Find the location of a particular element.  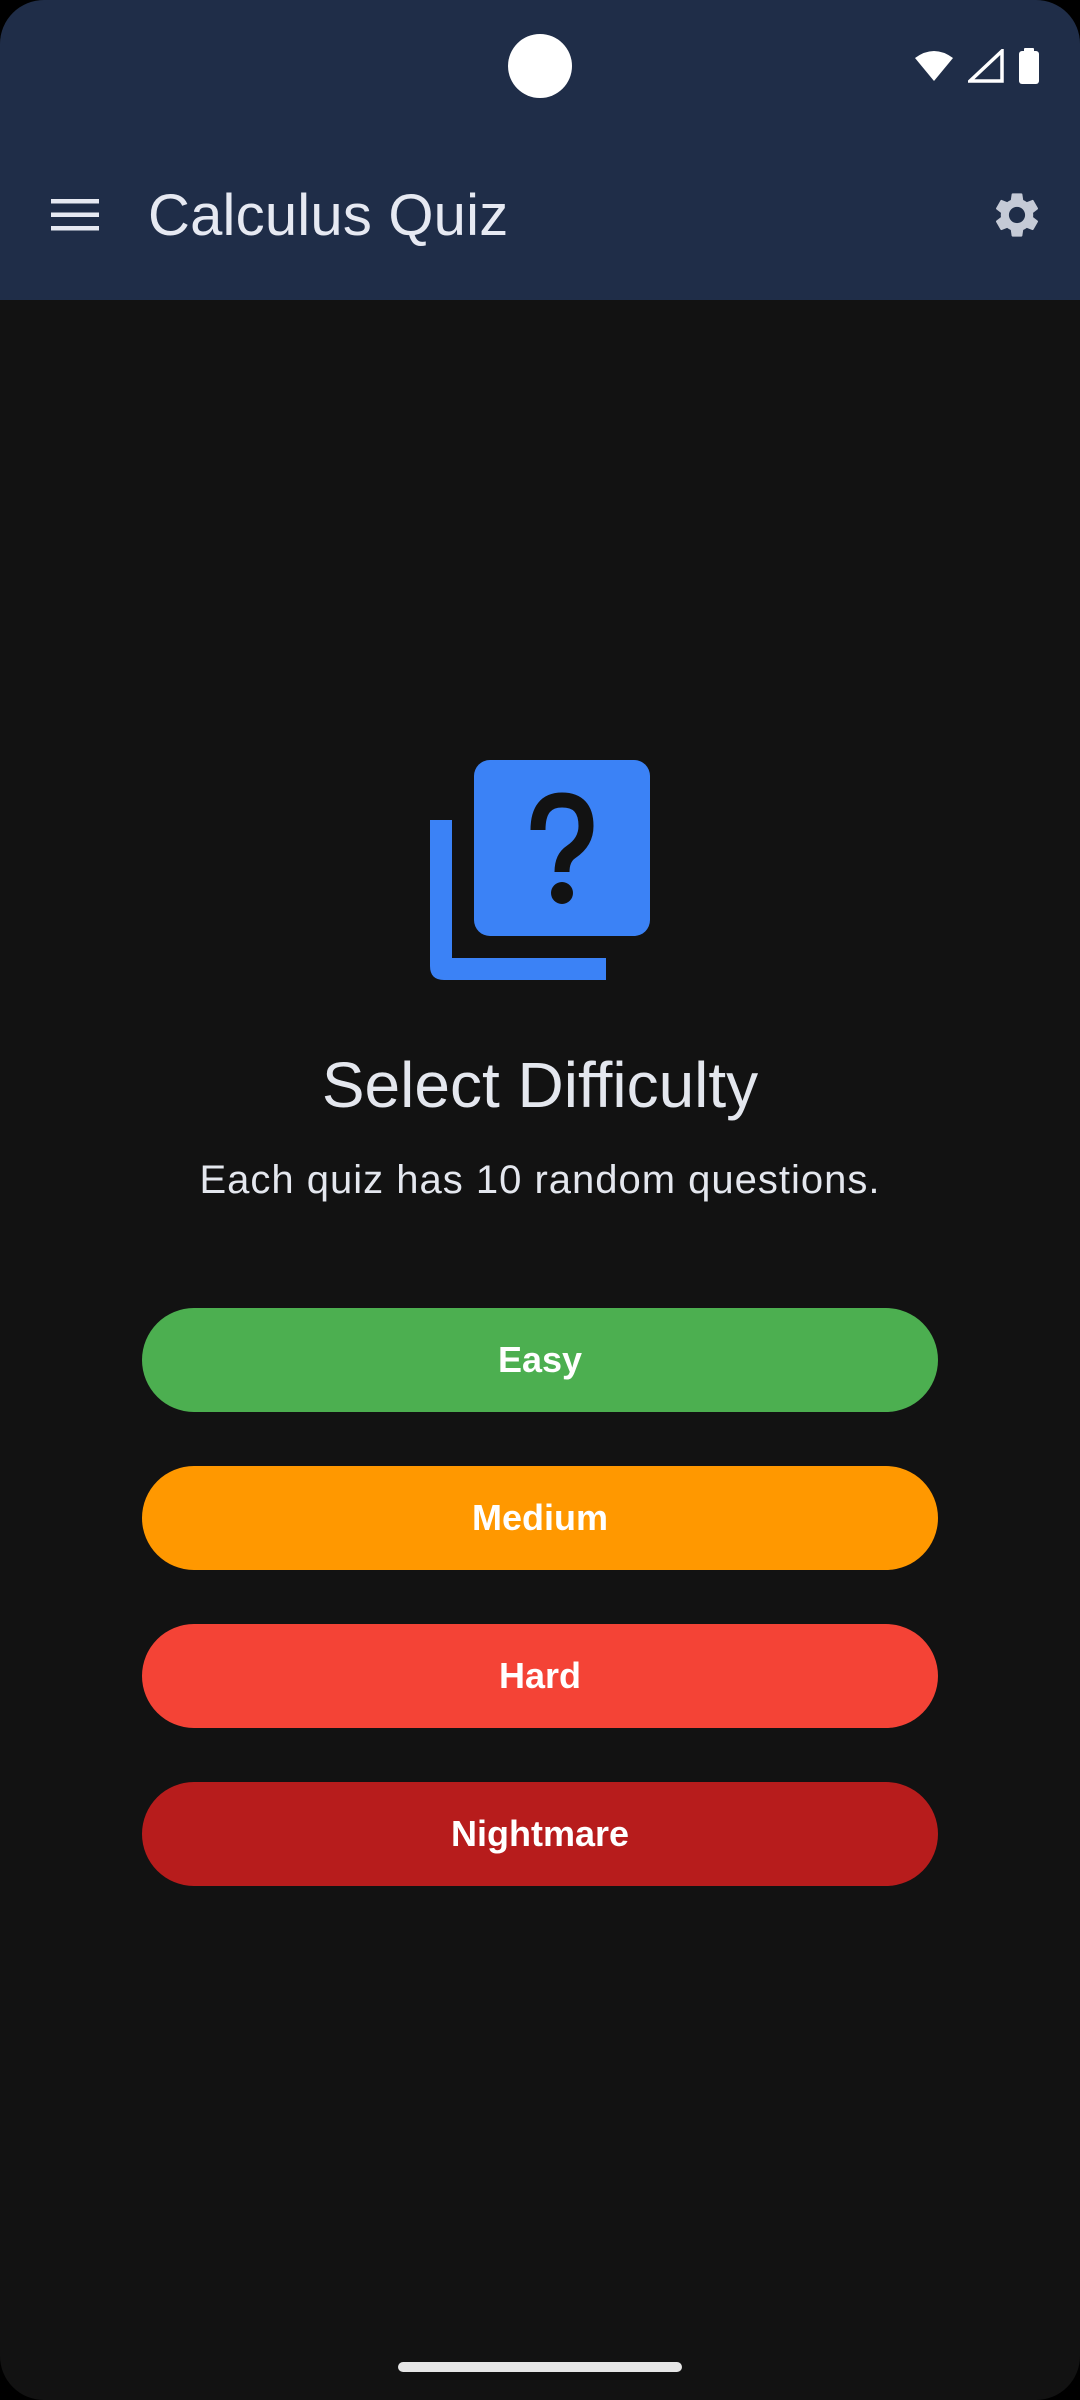

nightmare-button: Nightmare is located at coordinates (540, 1834).